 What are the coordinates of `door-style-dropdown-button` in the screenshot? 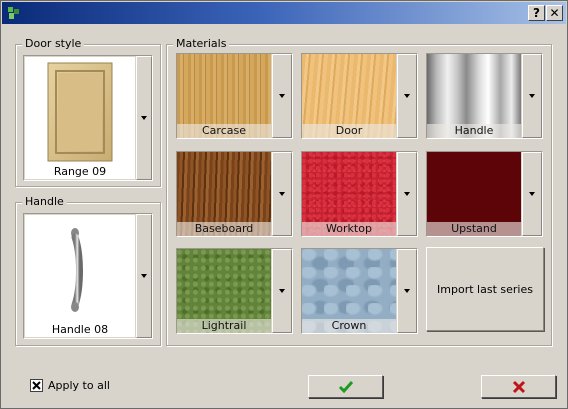 It's located at (144, 118).